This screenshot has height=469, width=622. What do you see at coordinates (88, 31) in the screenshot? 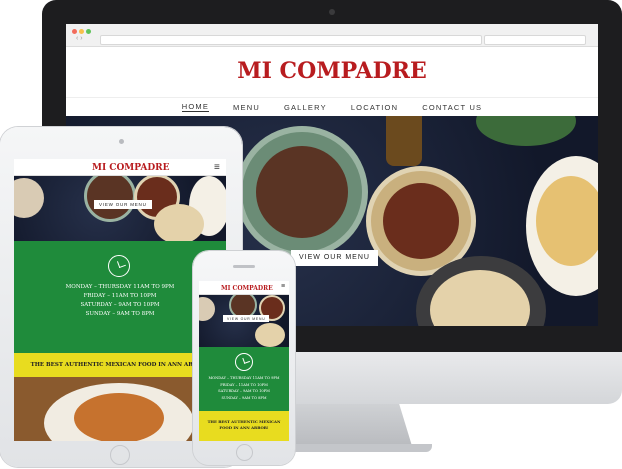
I see `maximize-dot-icon` at bounding box center [88, 31].